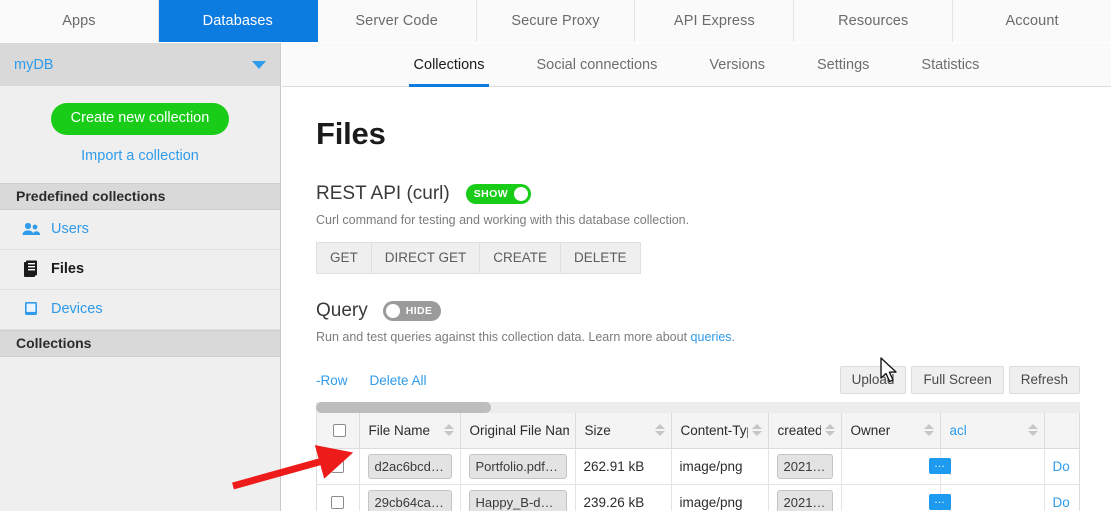 The height and width of the screenshot is (511, 1111). I want to click on th-content-type: Content-Type, so click(720, 431).